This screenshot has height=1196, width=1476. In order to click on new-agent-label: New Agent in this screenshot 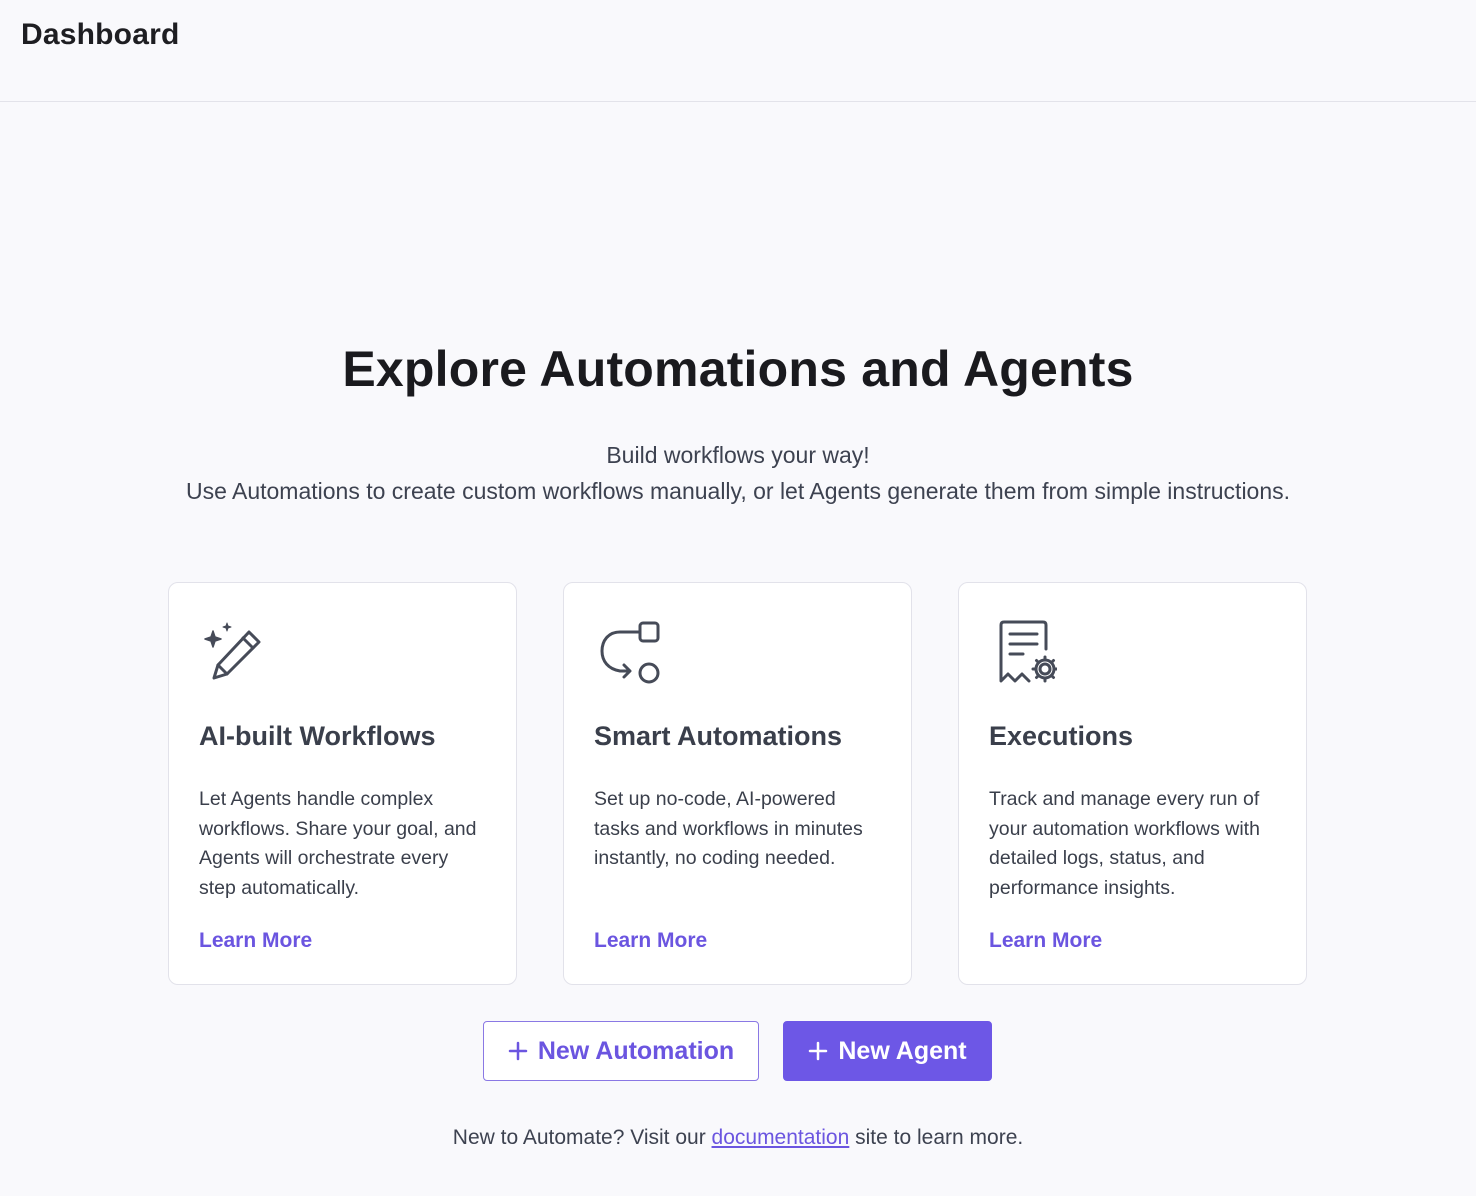, I will do `click(902, 1050)`.